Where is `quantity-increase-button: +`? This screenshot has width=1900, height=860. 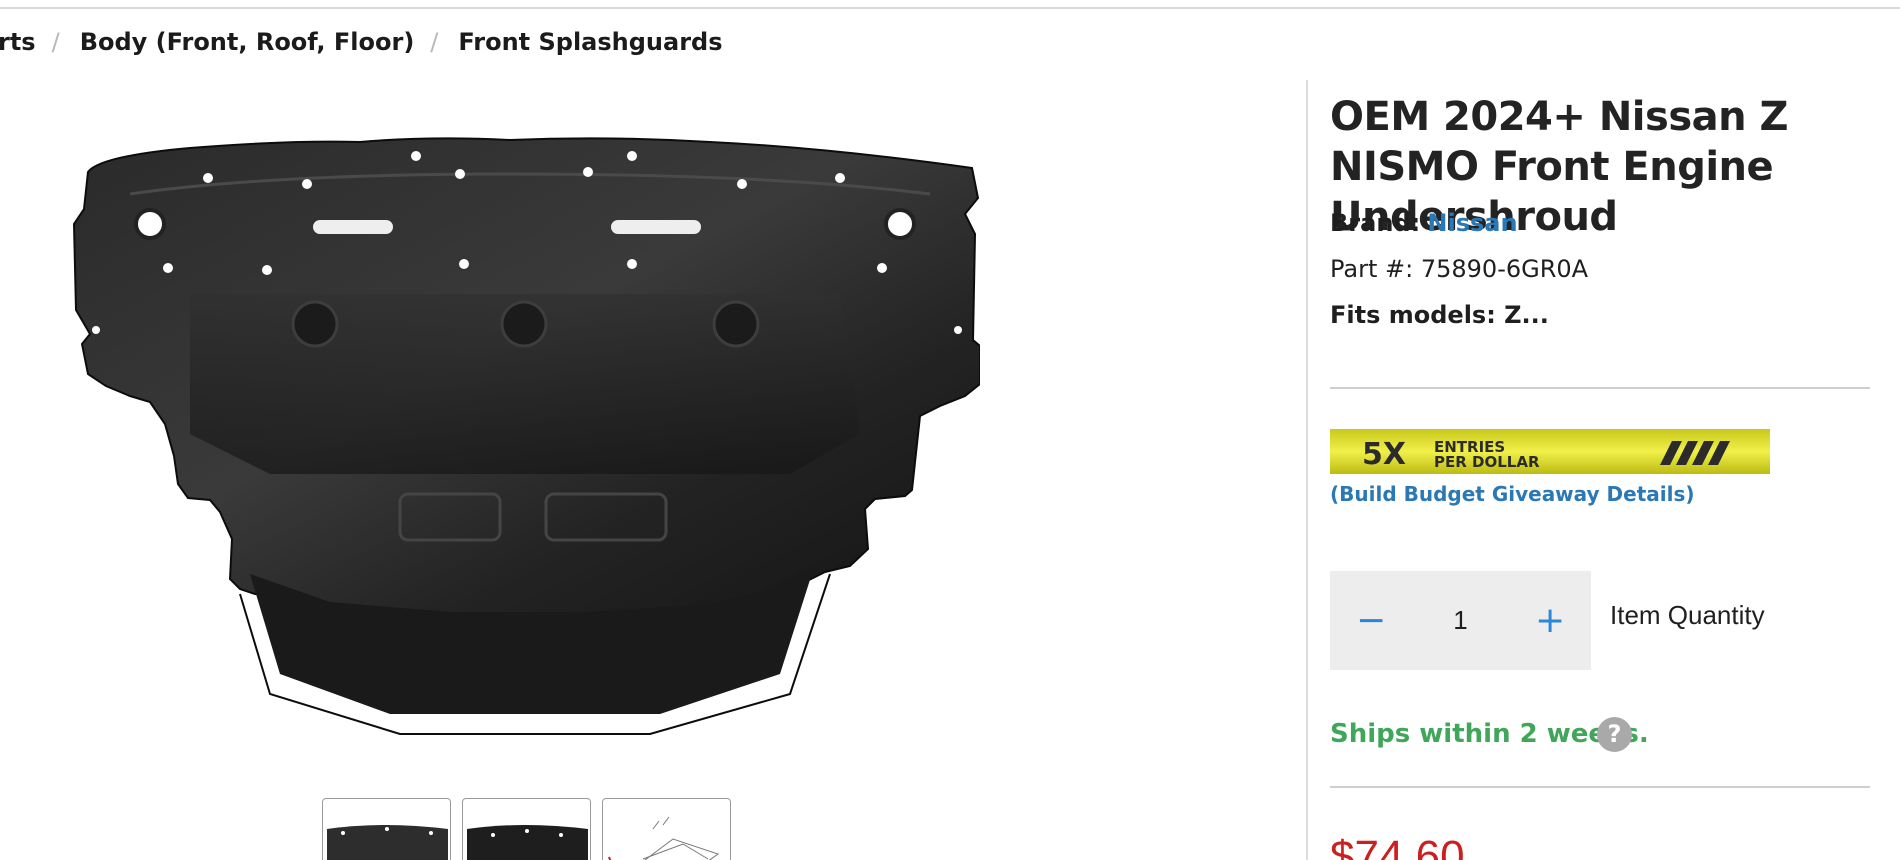 quantity-increase-button: + is located at coordinates (1550, 620).